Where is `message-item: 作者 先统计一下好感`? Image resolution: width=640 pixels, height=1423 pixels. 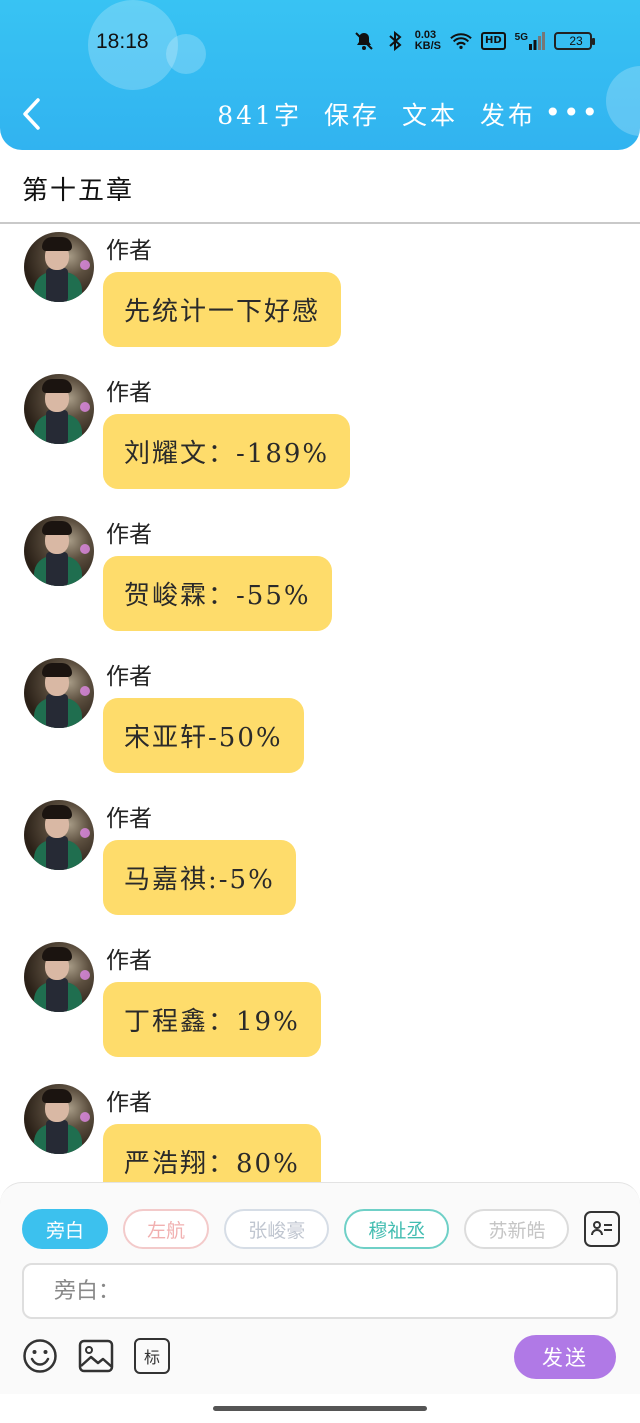
message-item: 作者 先统计一下好感 is located at coordinates (320, 300).